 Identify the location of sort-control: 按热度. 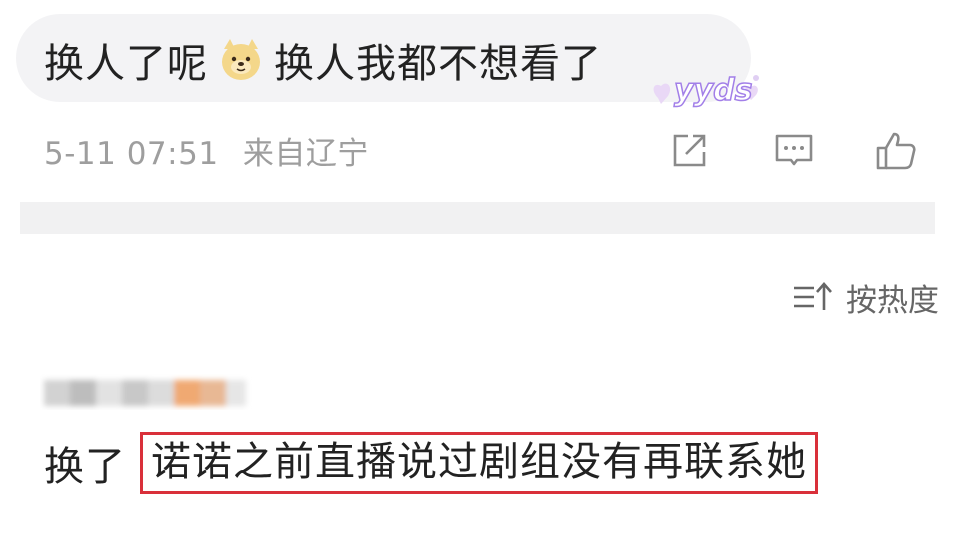
(876, 297).